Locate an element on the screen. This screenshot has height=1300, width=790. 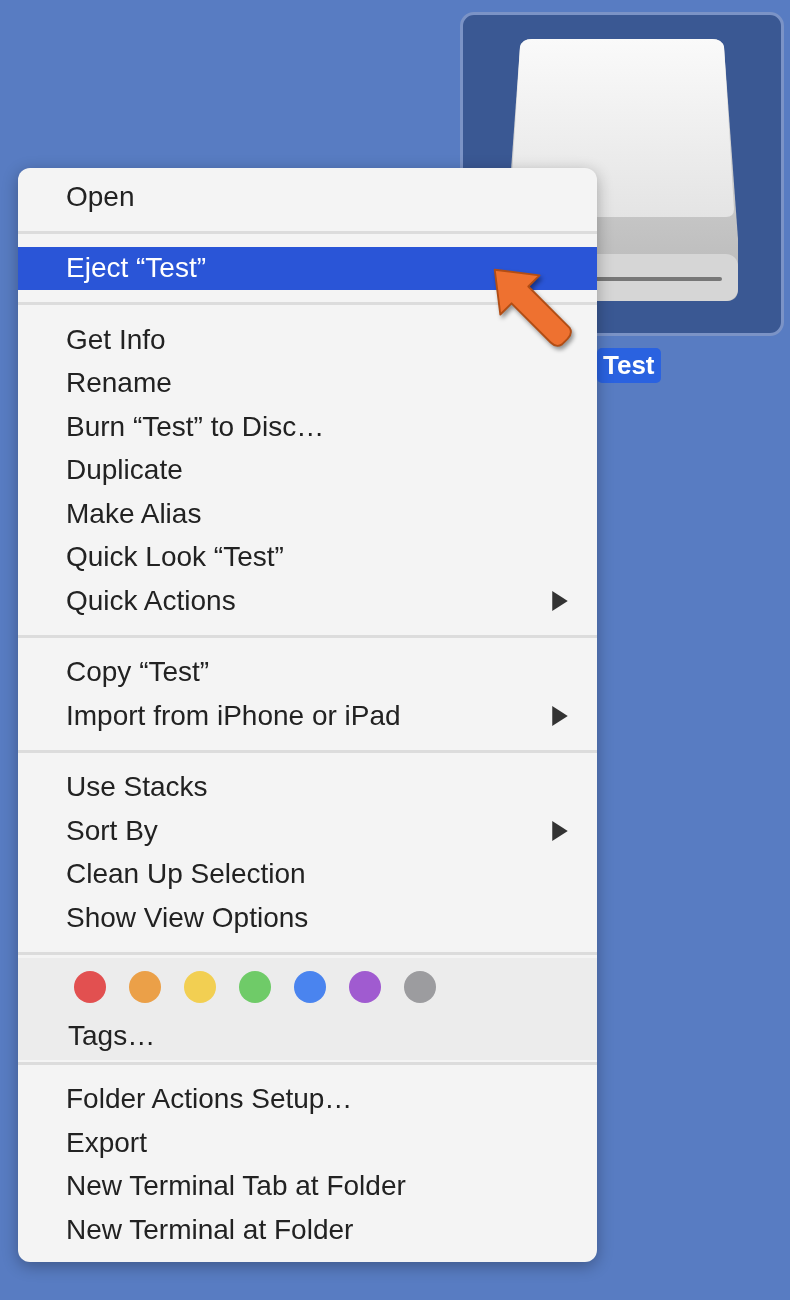
menu-item: Quick Look “Test” is located at coordinates (307, 557).